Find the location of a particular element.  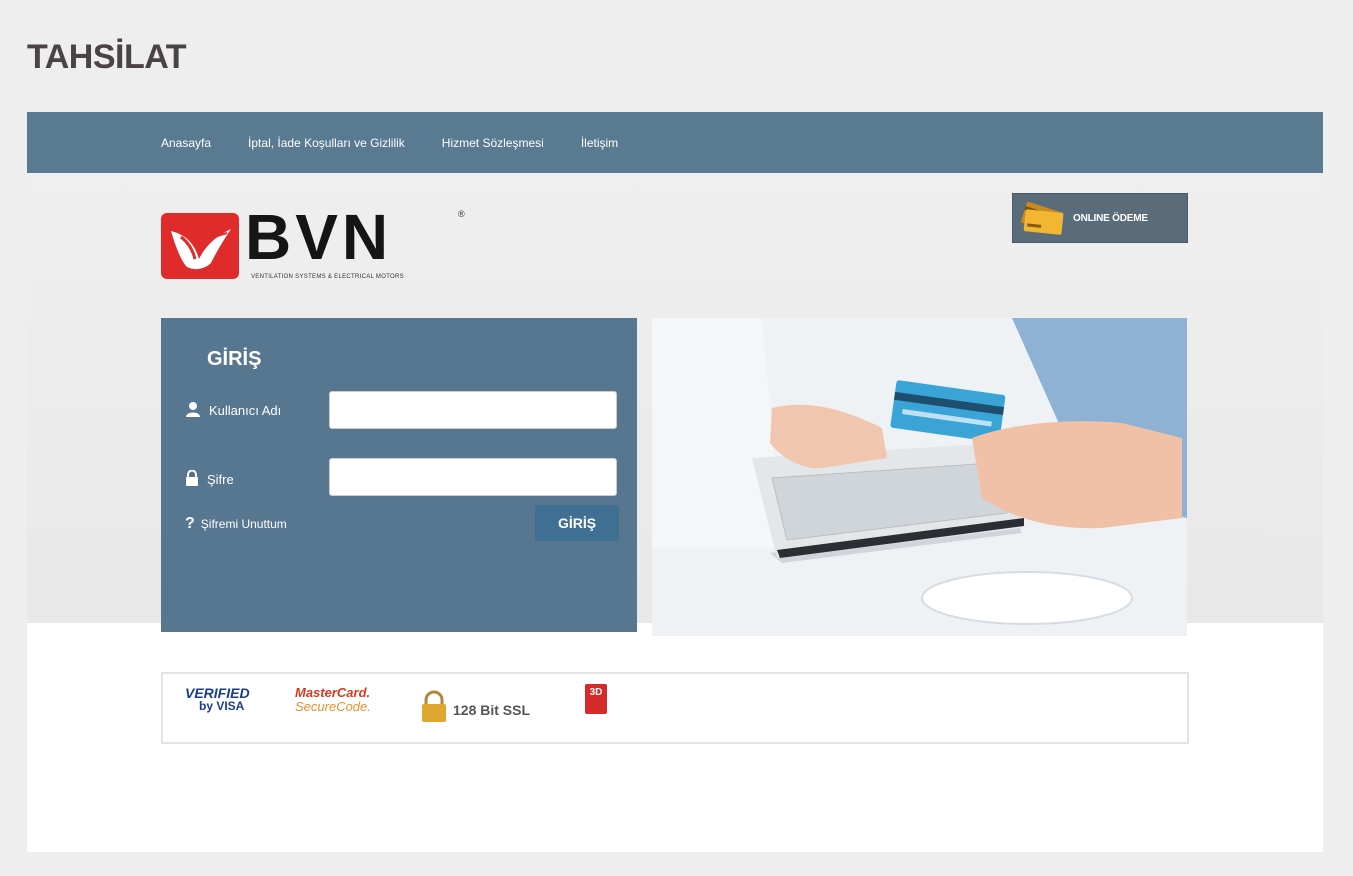

3d-secure-badge: 3D is located at coordinates (596, 699).